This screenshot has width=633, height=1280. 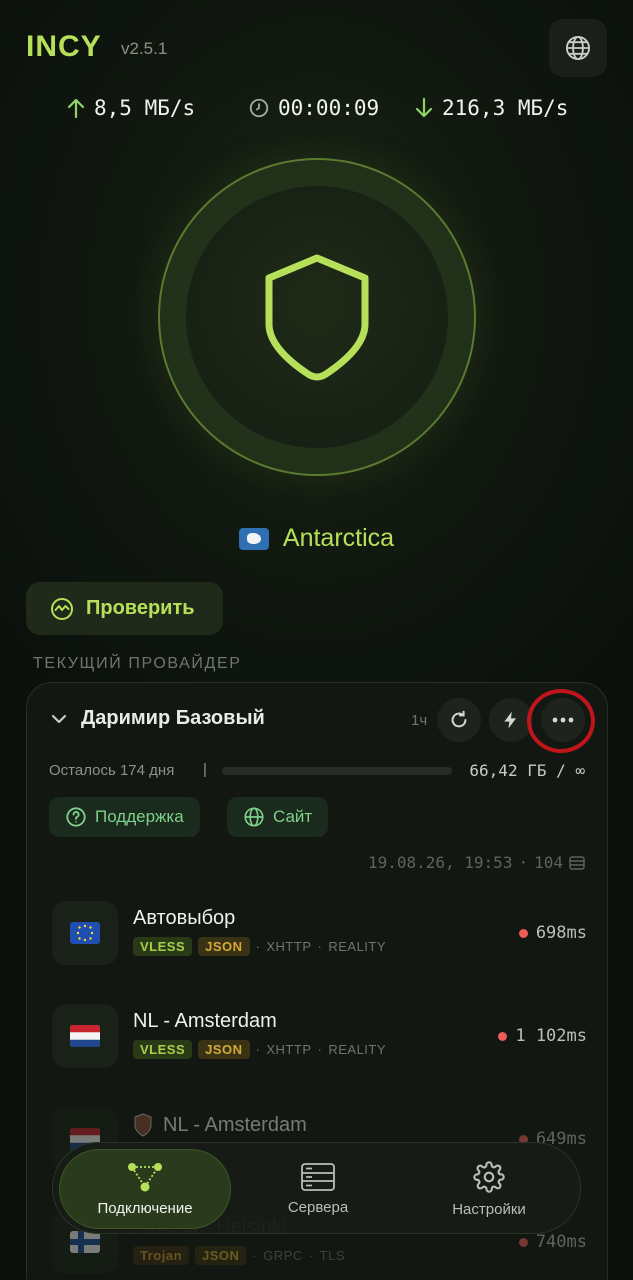 I want to click on nav-connection: Подключение, so click(x=145, y=1189).